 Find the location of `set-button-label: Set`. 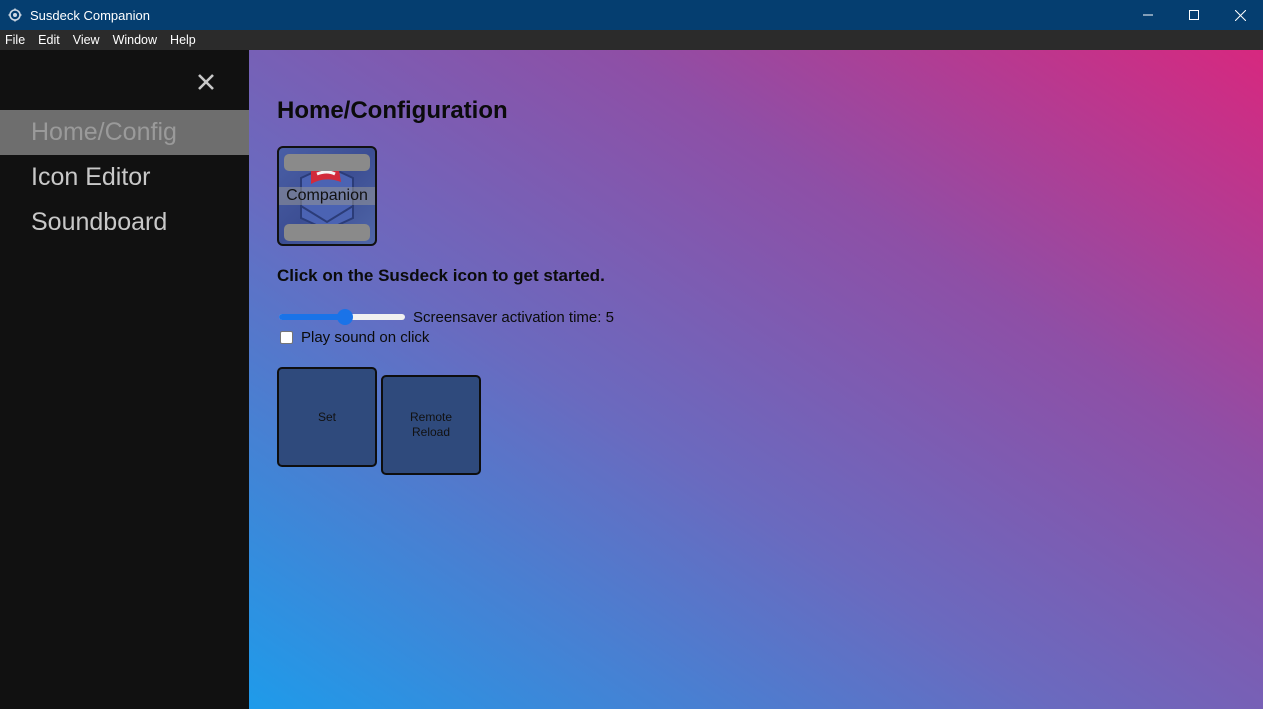

set-button-label: Set is located at coordinates (326, 417).